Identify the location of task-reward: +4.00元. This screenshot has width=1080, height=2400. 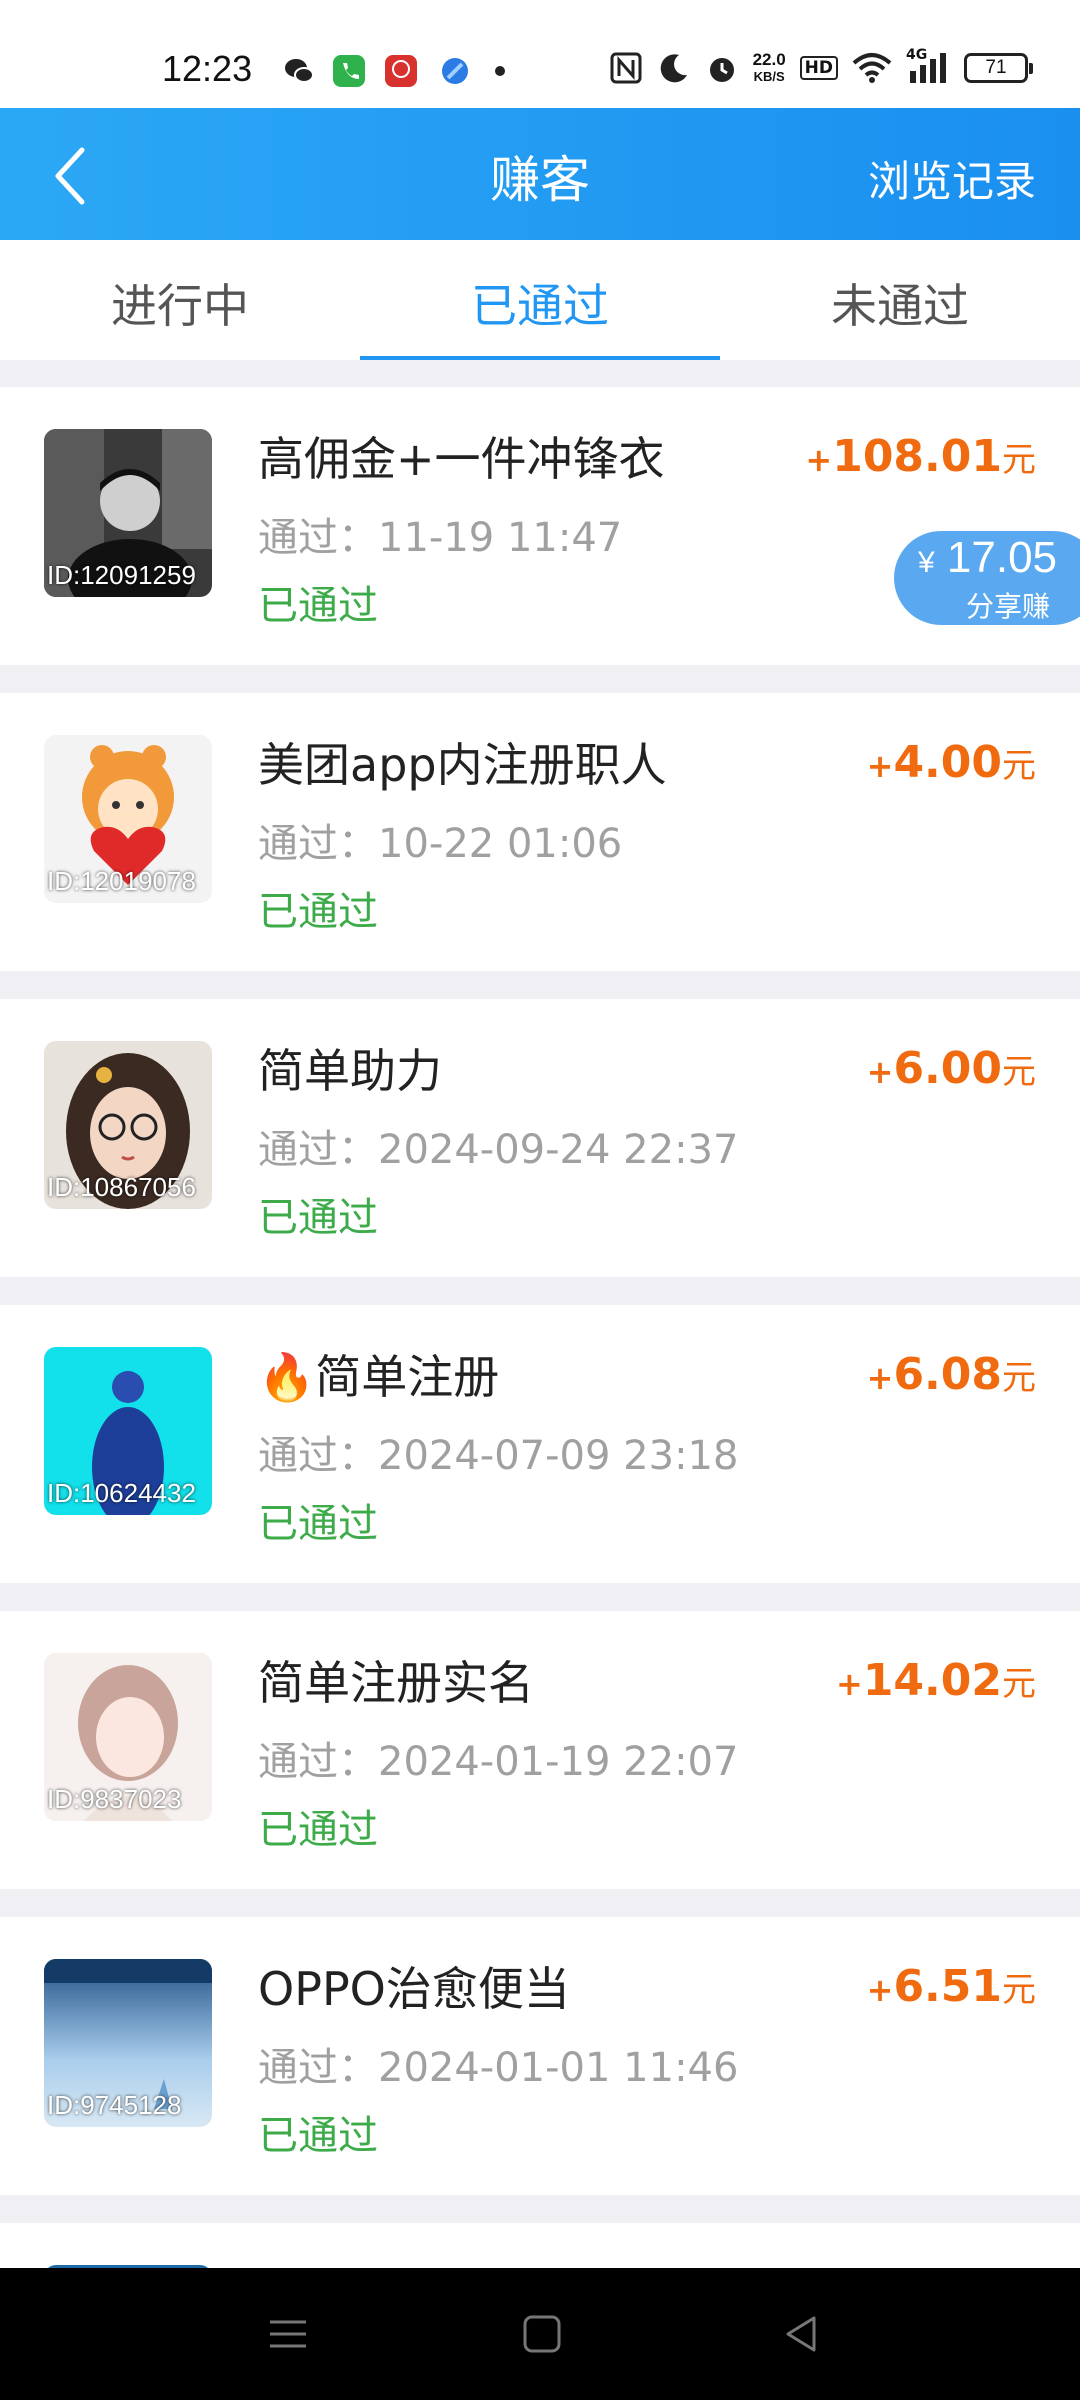
(951, 762).